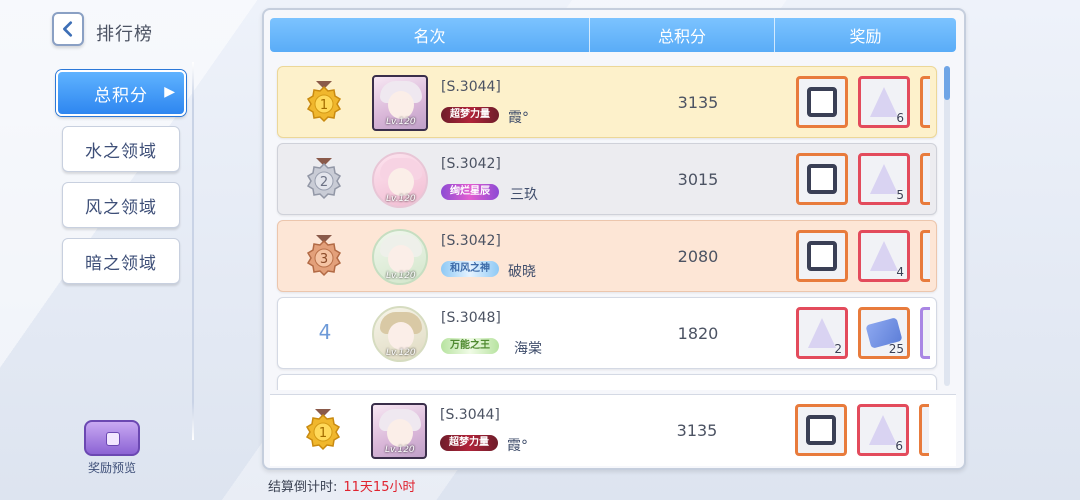 The width and height of the screenshot is (1080, 500). I want to click on tab-water-domain: 水之领域, so click(121, 149).